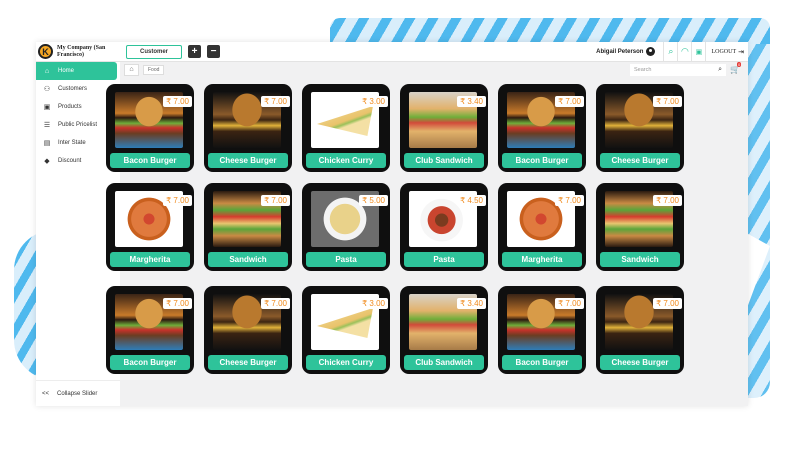 The image size is (788, 457). Describe the element at coordinates (213, 51) in the screenshot. I see `remove-order-button: −` at that location.